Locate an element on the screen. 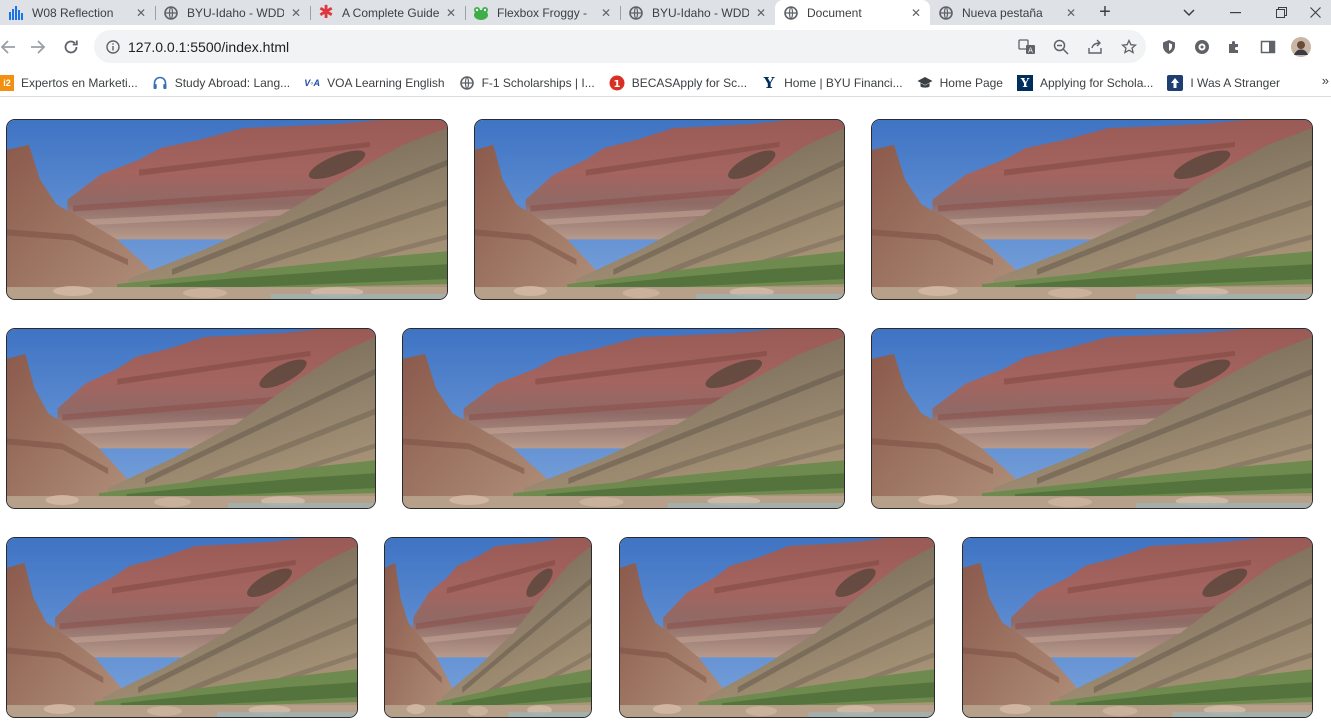 Image resolution: width=1331 pixels, height=725 pixels. asterisk-icon: ✱ is located at coordinates (326, 12).